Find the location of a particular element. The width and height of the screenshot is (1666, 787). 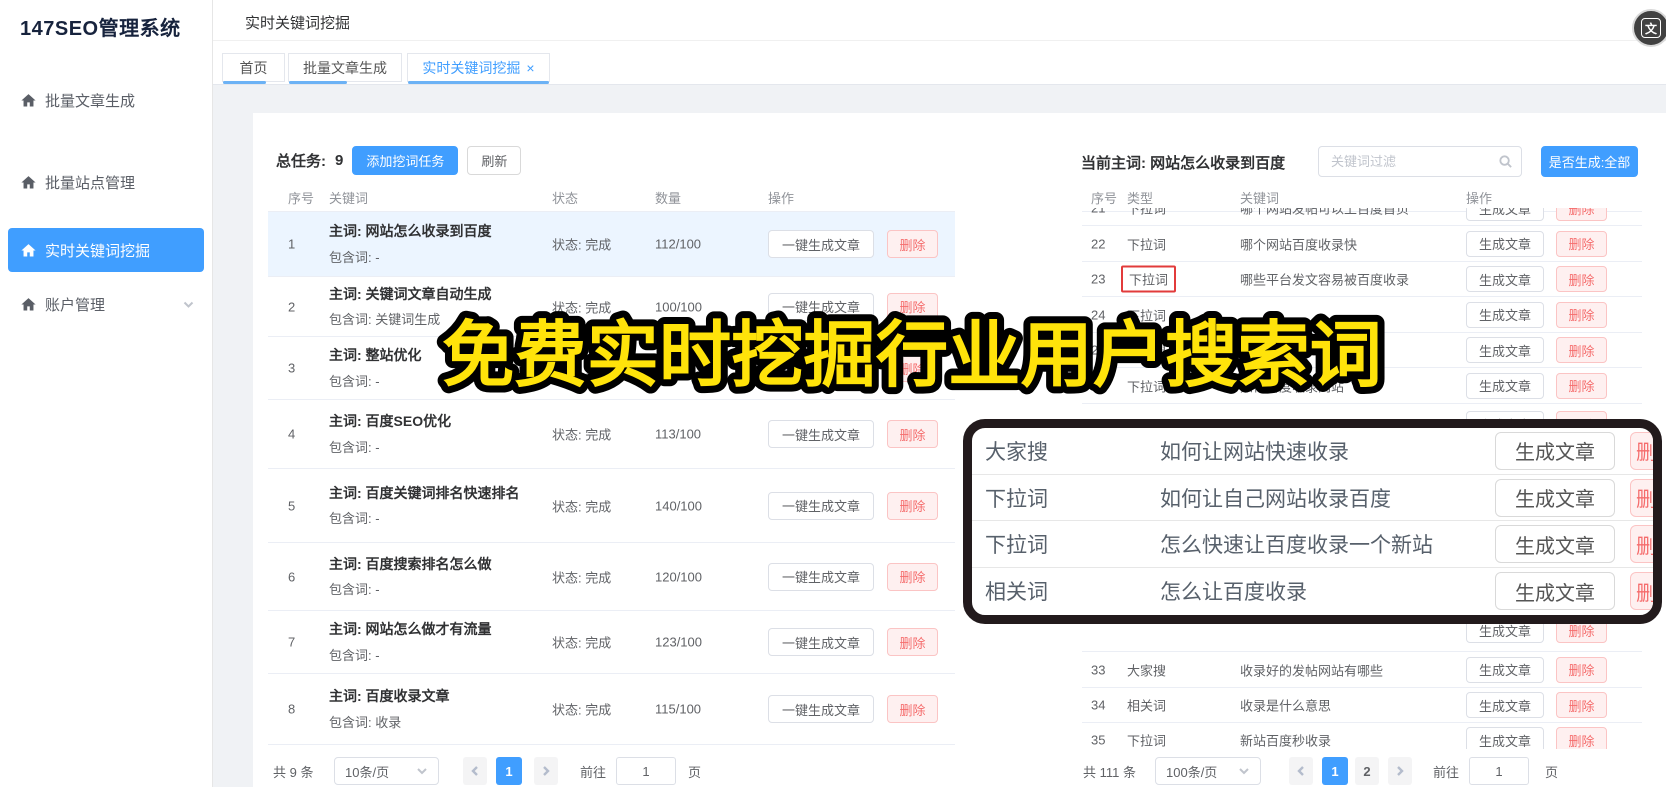

task-keyword-cell: 主词: 百度收录文章 包含词: 收录 is located at coordinates (431, 709).